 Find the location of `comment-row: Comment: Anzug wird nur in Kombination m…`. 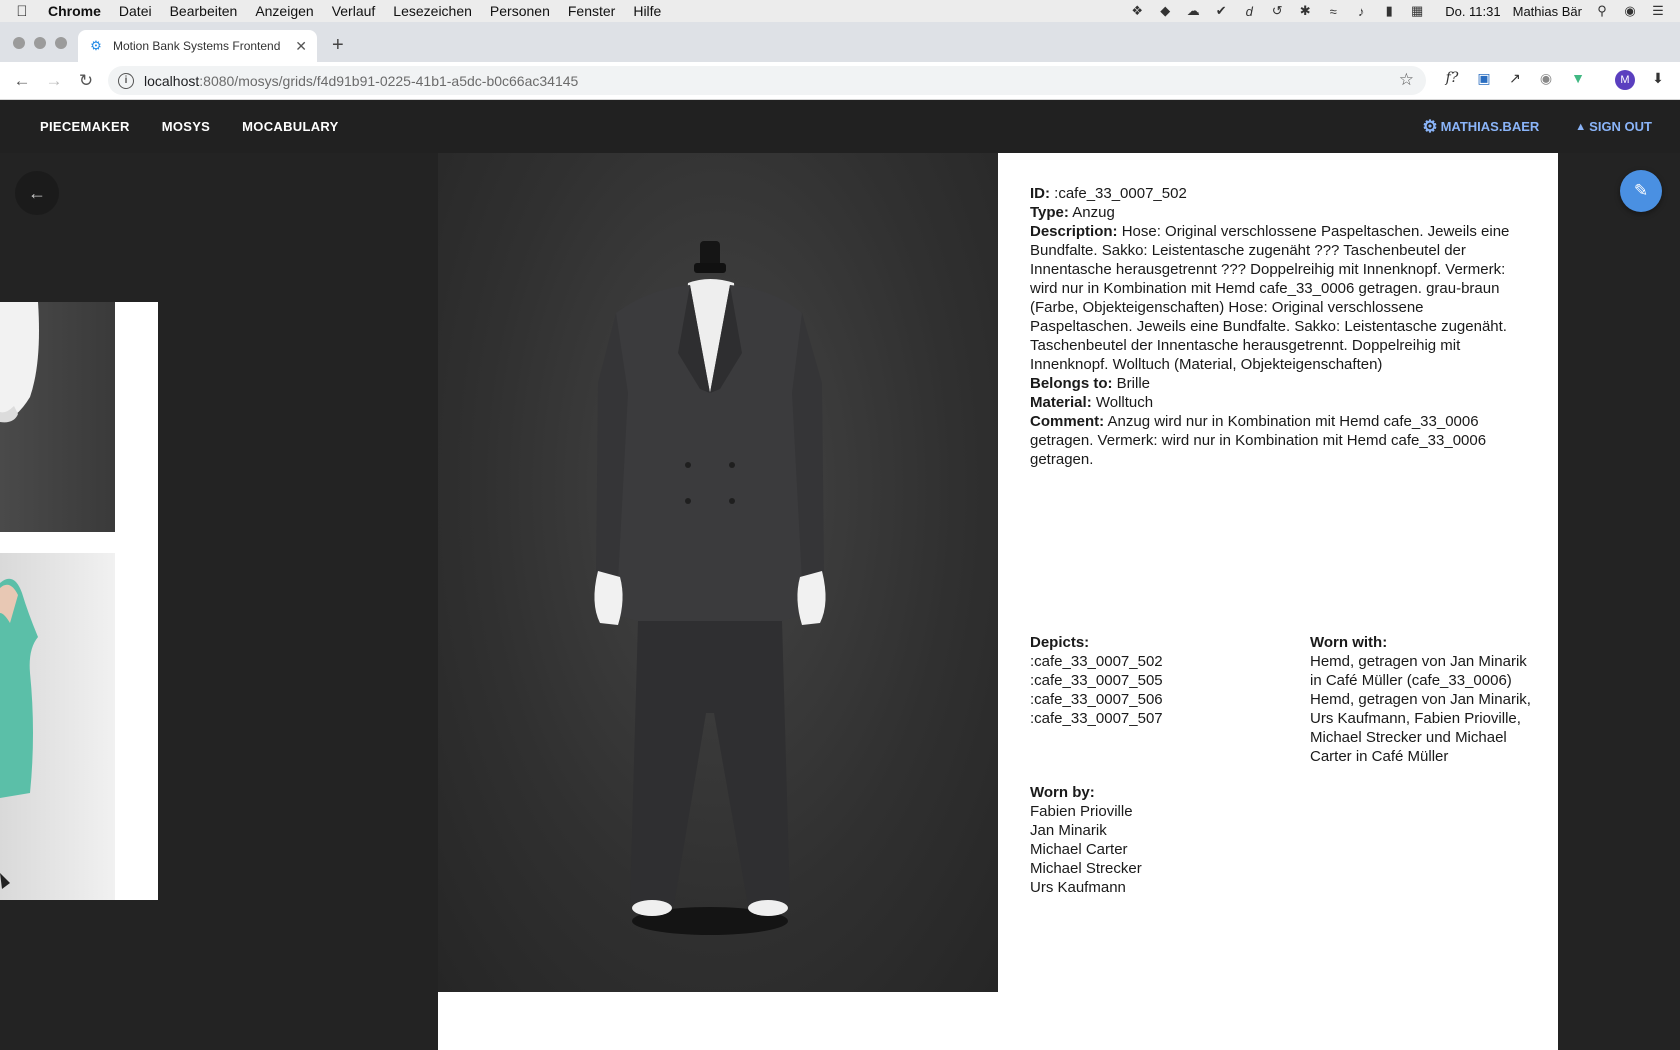

comment-row: Comment: Anzug wird nur in Kombination m… is located at coordinates (1278, 440).